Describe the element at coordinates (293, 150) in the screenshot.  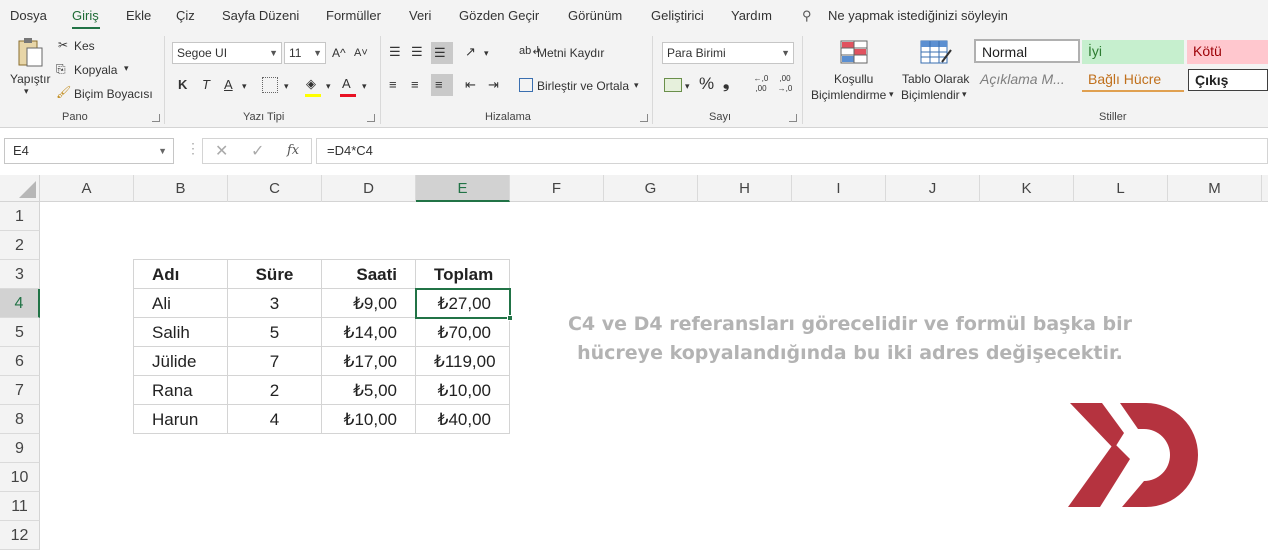
I see `insert-function-icon: fx` at that location.